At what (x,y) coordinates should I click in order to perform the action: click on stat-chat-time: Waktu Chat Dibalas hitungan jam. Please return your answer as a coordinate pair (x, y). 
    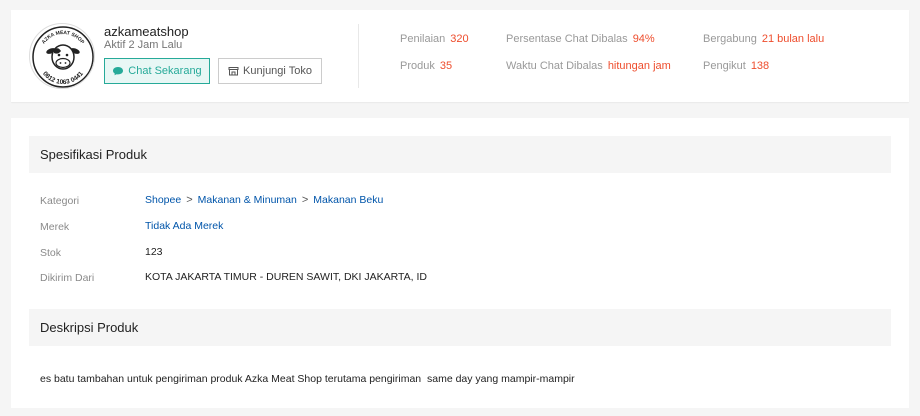
    Looking at the image, I should click on (588, 66).